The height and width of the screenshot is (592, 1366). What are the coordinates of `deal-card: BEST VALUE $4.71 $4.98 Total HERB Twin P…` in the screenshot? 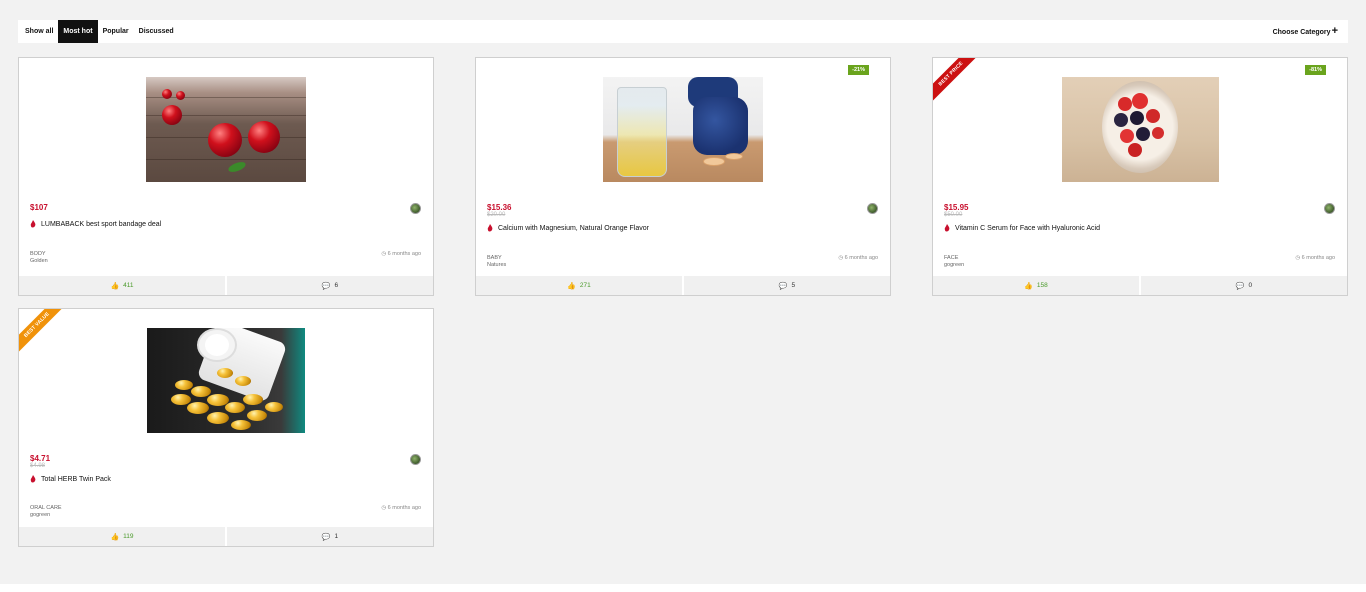 It's located at (226, 427).